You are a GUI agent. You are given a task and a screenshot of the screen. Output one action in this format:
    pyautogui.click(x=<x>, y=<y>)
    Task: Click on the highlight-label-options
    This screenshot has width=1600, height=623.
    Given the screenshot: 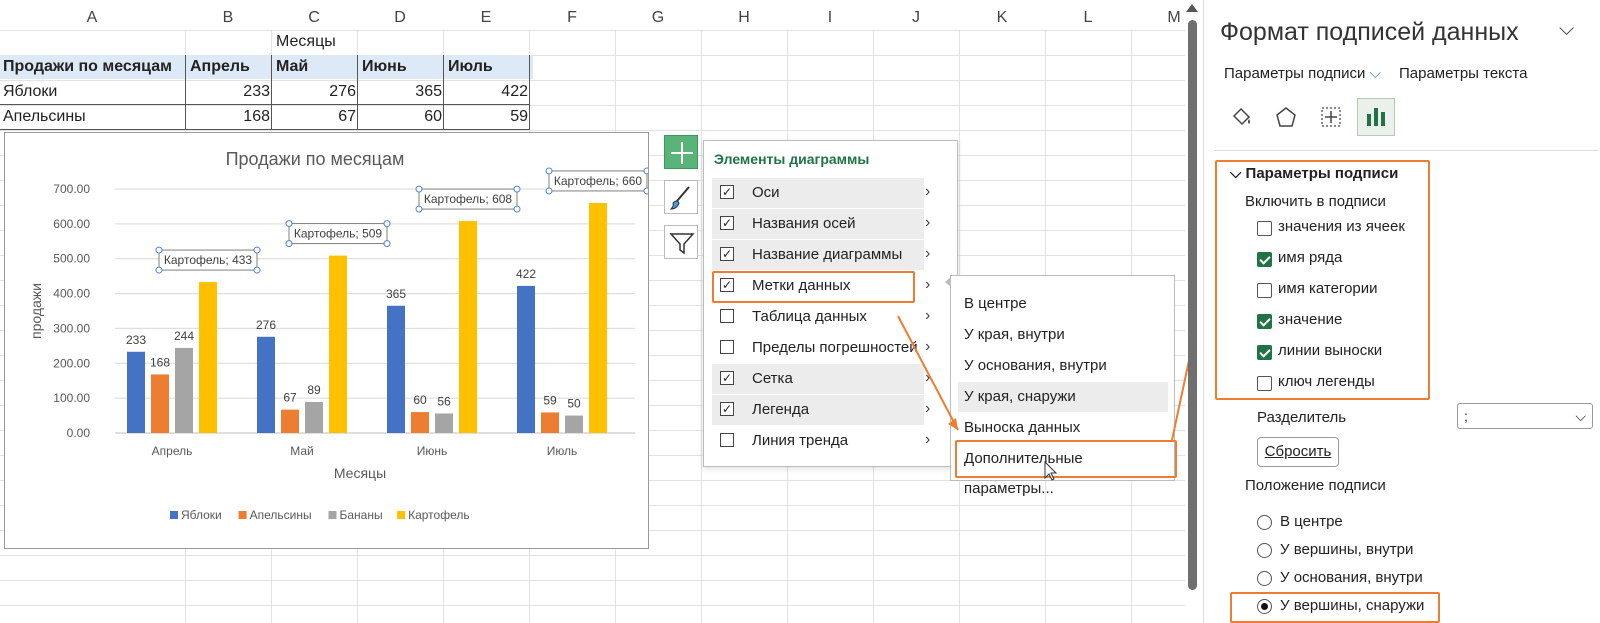 What is the action you would take?
    pyautogui.click(x=1322, y=280)
    